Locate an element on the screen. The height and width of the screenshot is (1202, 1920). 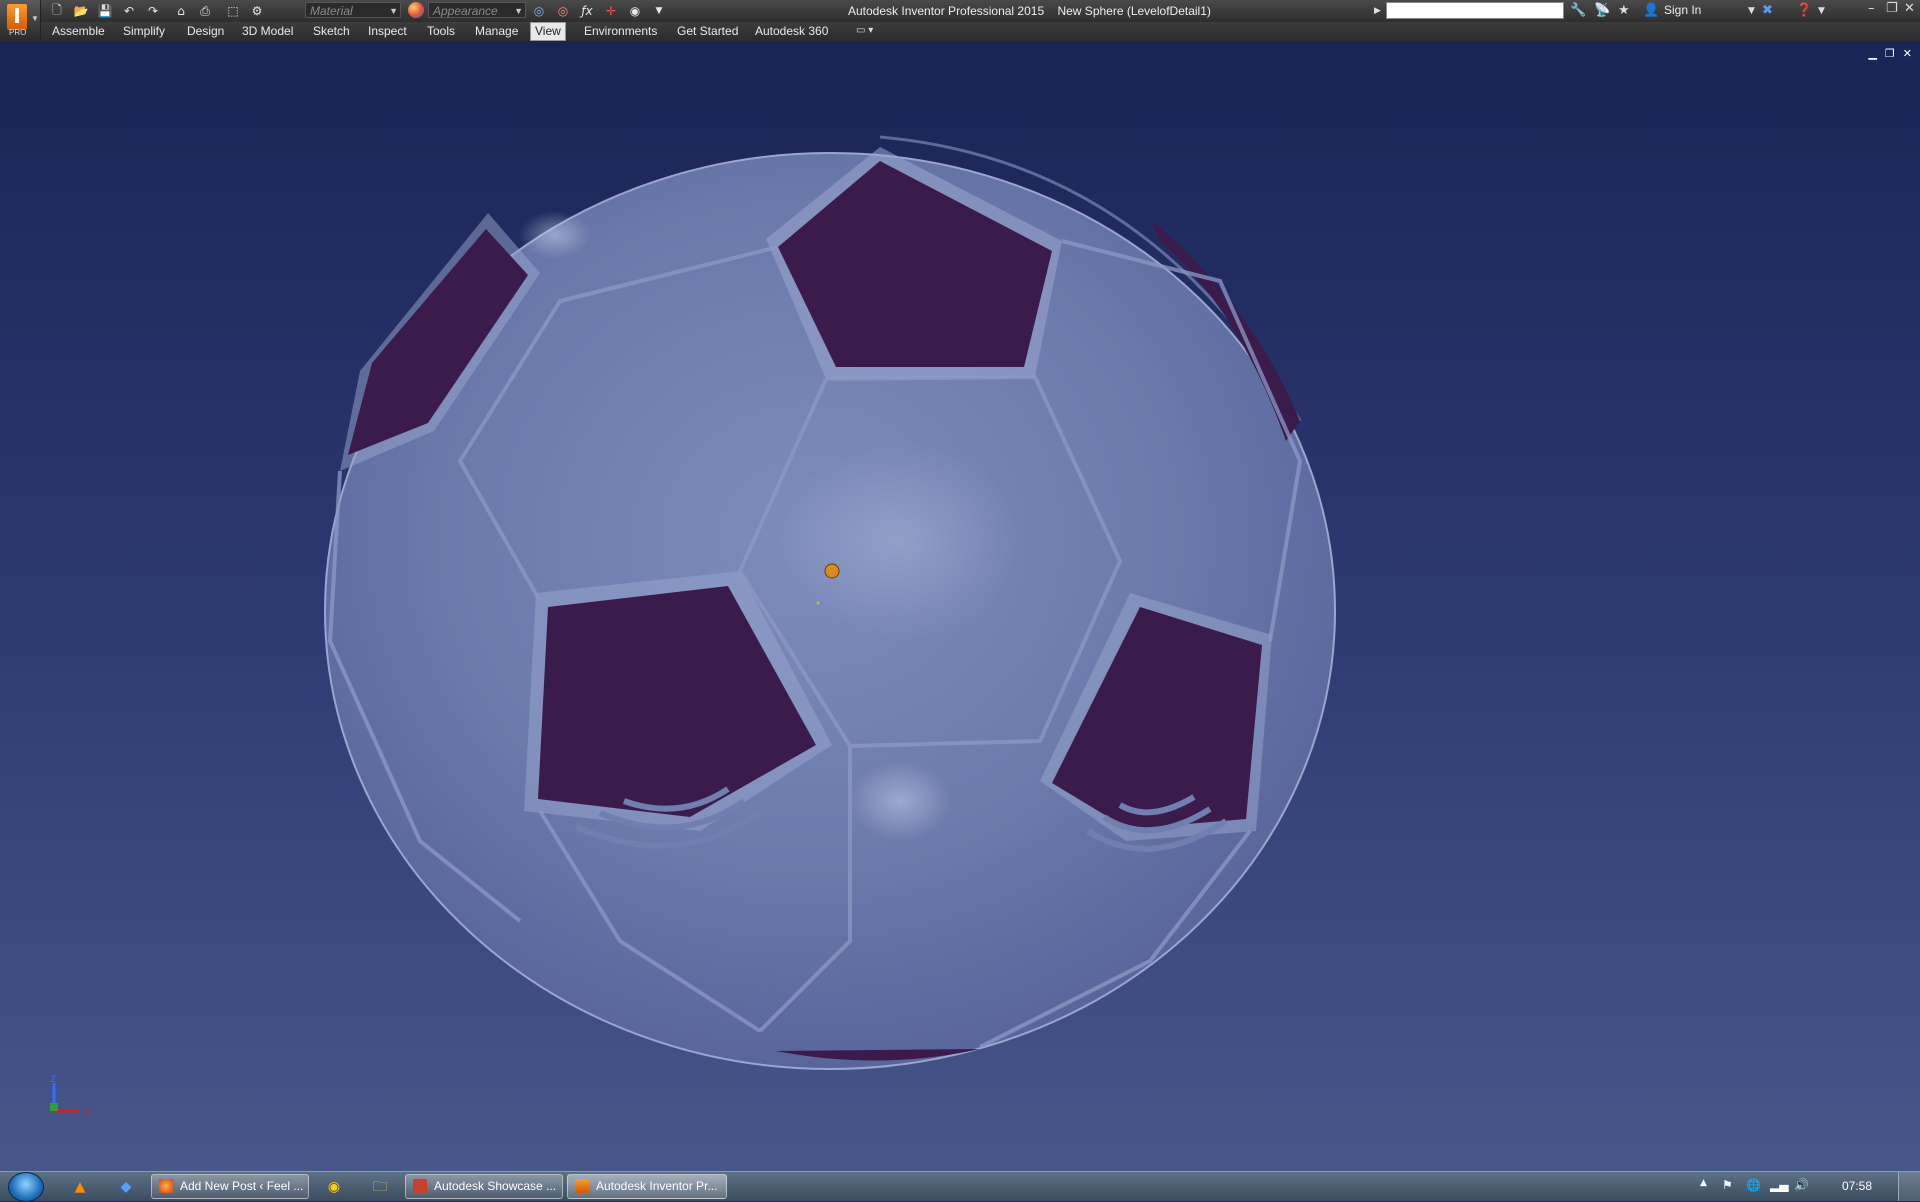
select-icon: ⬚ is located at coordinates (233, 11).